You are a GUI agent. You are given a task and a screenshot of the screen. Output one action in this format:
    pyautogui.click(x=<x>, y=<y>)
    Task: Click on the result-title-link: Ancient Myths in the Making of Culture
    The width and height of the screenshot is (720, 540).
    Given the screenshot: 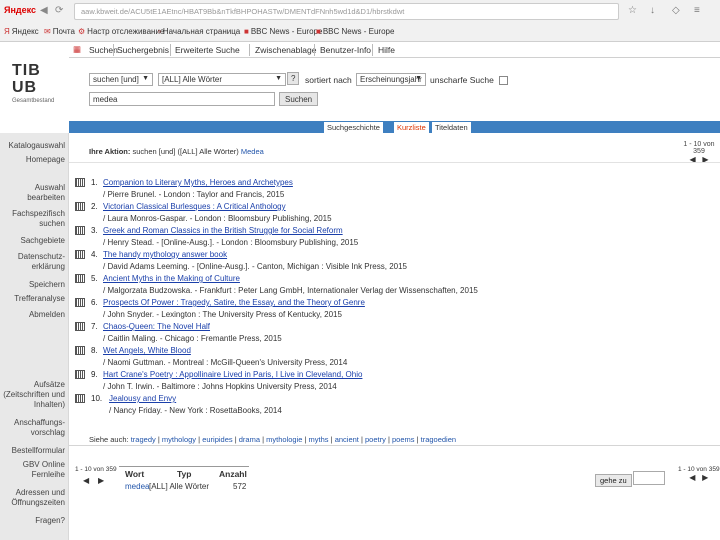 What is the action you would take?
    pyautogui.click(x=171, y=278)
    